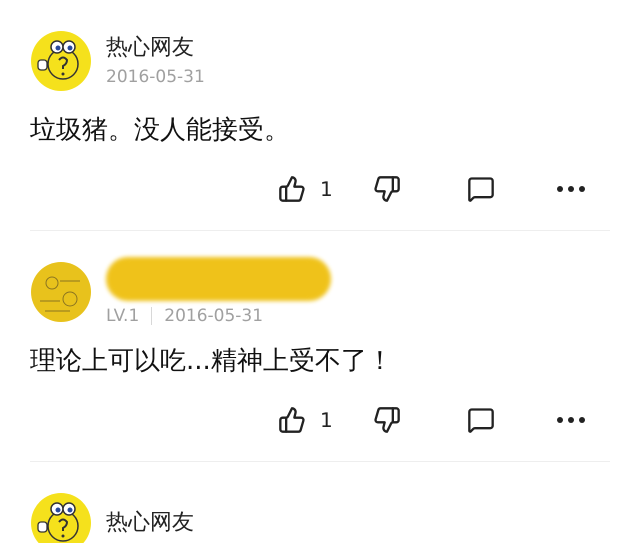 This screenshot has height=543, width=640. What do you see at coordinates (61, 61) in the screenshot?
I see `avatar-icon` at bounding box center [61, 61].